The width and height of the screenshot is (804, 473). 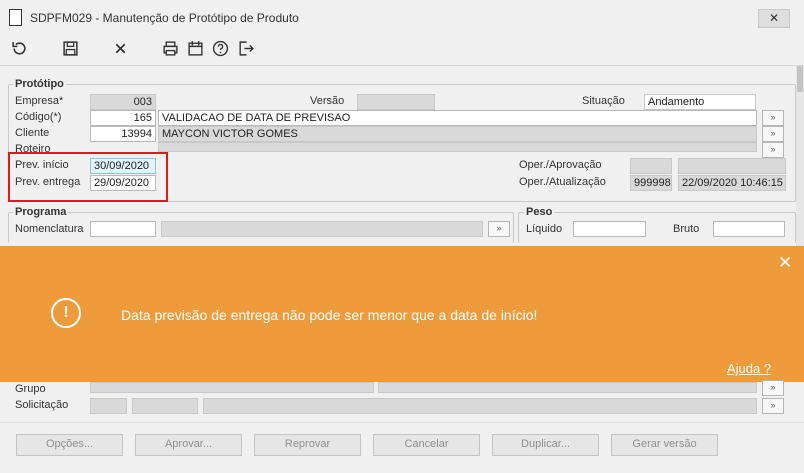 What do you see at coordinates (651, 183) in the screenshot?
I see `oper-atualizacao-code-field: 999998` at bounding box center [651, 183].